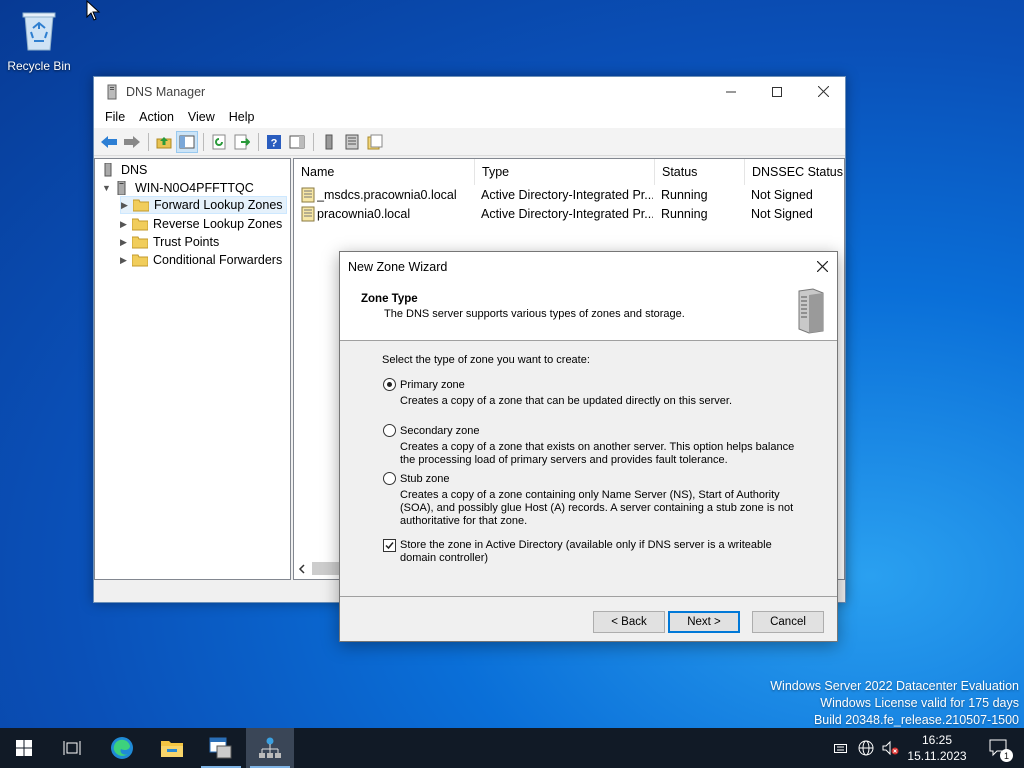 Image resolution: width=1024 pixels, height=768 pixels. I want to click on maximize-button, so click(777, 91).